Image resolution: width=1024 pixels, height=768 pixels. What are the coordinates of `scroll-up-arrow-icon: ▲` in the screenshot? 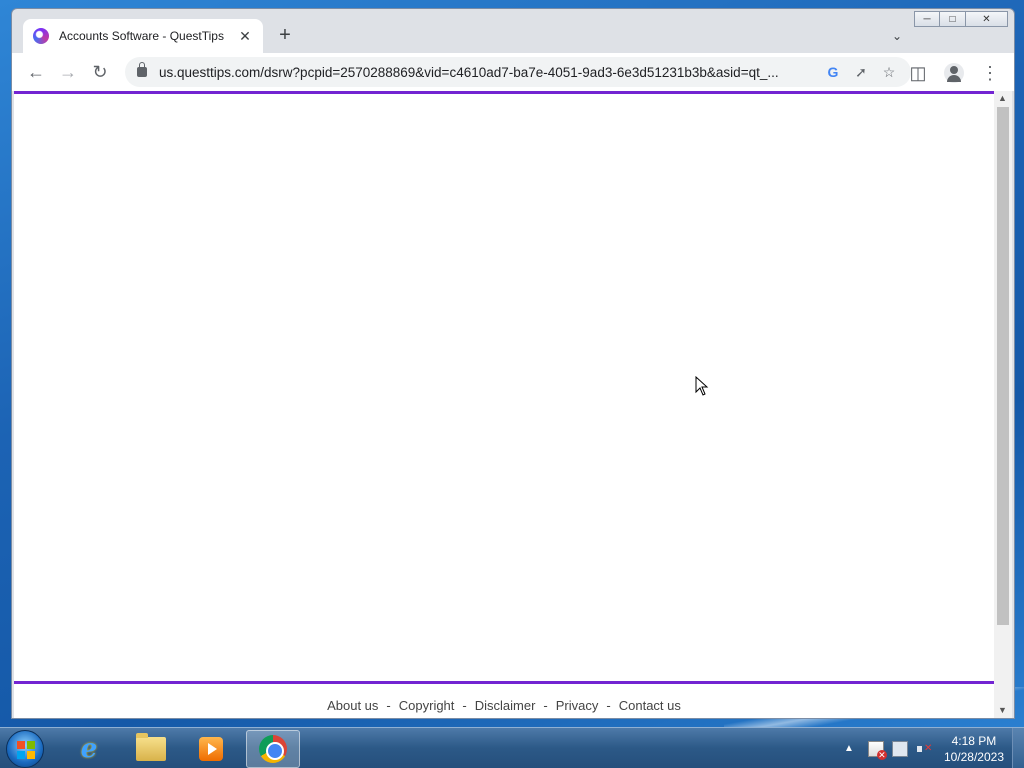 It's located at (1002, 98).